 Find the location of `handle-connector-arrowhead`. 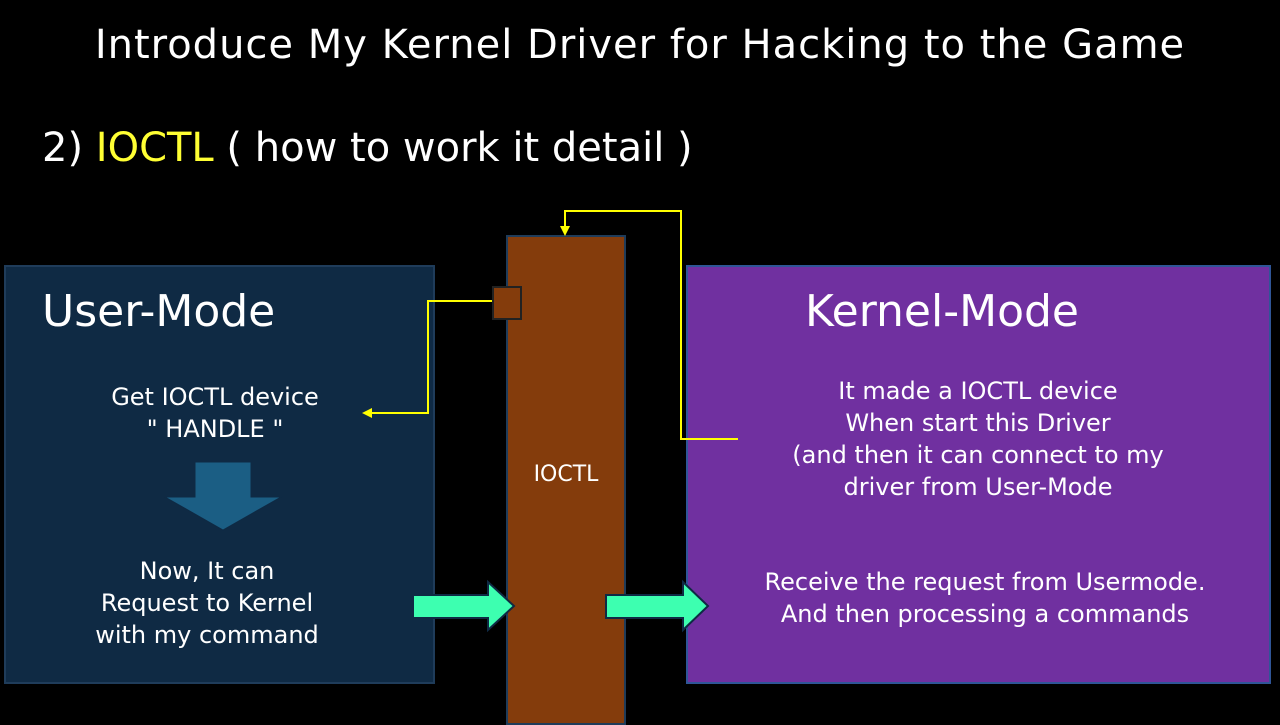

handle-connector-arrowhead is located at coordinates (367, 413).